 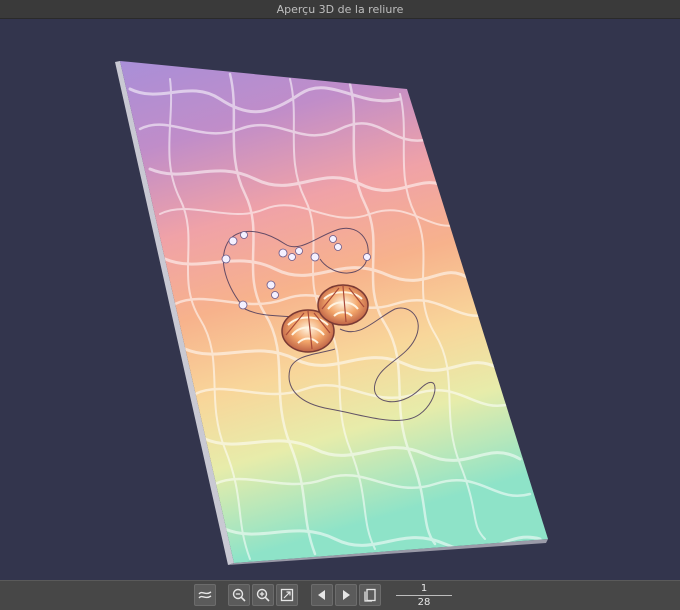 I want to click on previous-page-button, so click(x=322, y=595).